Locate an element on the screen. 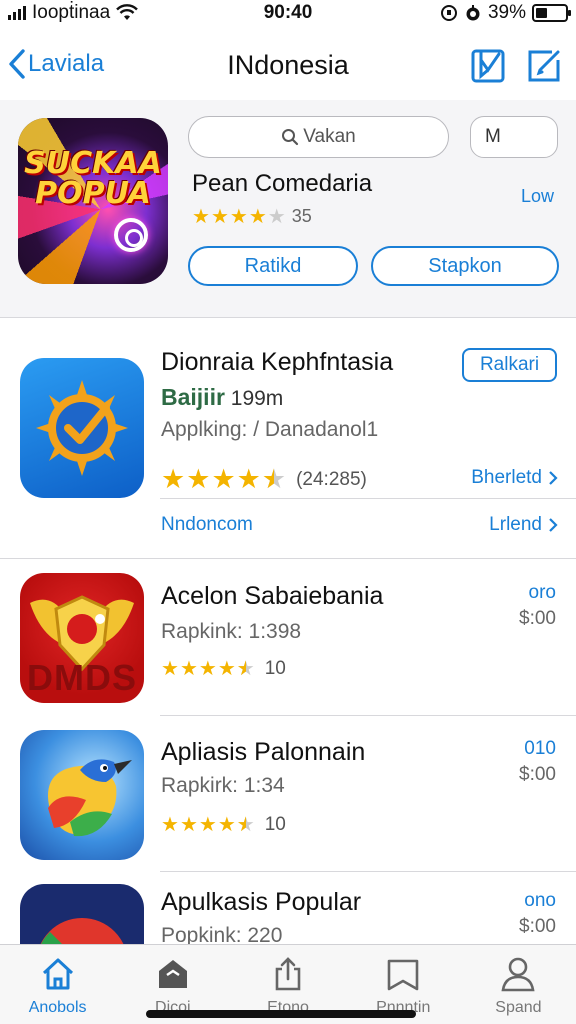 The width and height of the screenshot is (576, 1024). status-right: 39% is located at coordinates (505, 13).